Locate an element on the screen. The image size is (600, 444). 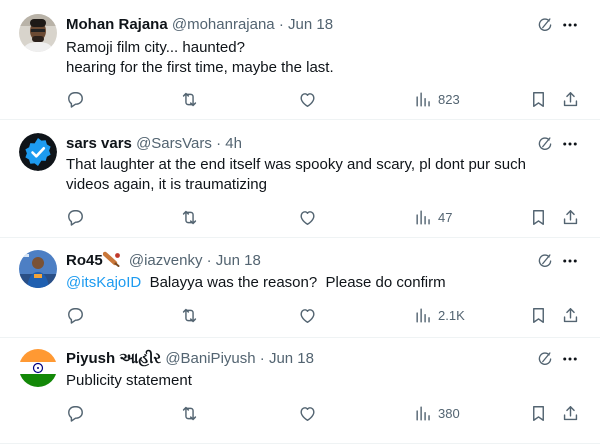
tweet-date: 4h is located at coordinates (233, 143).